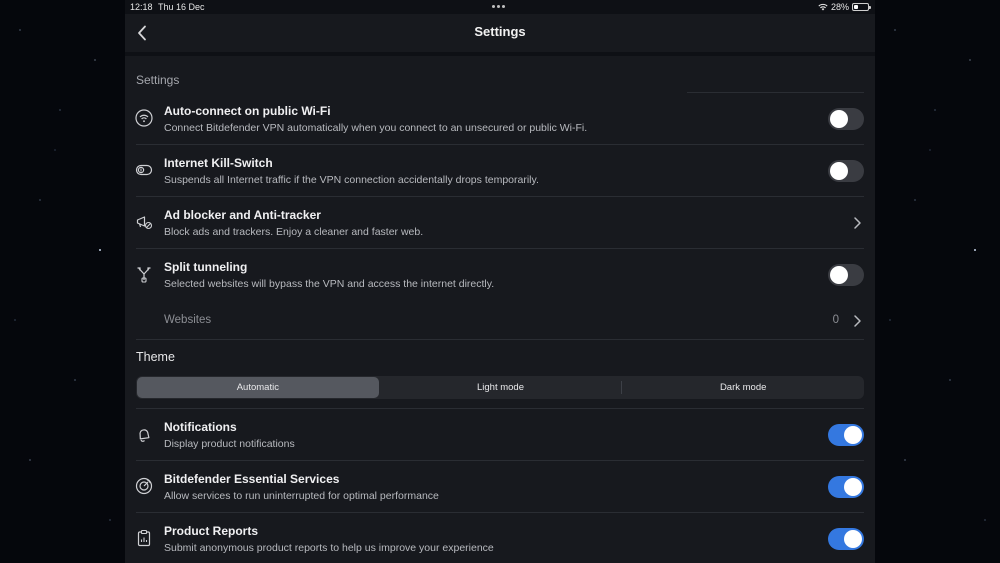 The image size is (1000, 563). What do you see at coordinates (846, 435) in the screenshot?
I see `notifications-toggle` at bounding box center [846, 435].